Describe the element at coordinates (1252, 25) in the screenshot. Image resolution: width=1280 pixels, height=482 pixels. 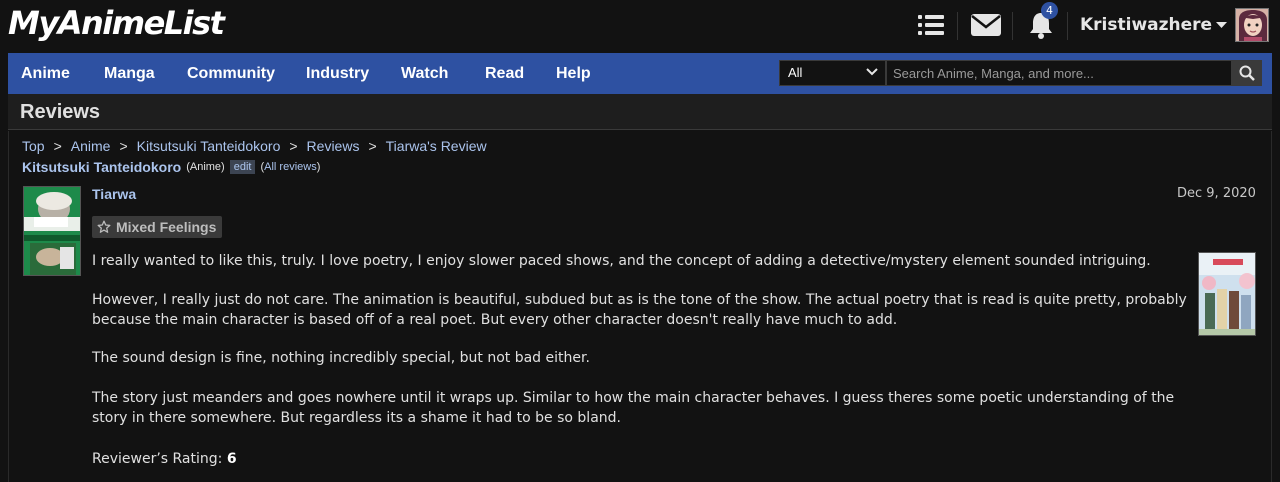
I see `avatar` at that location.